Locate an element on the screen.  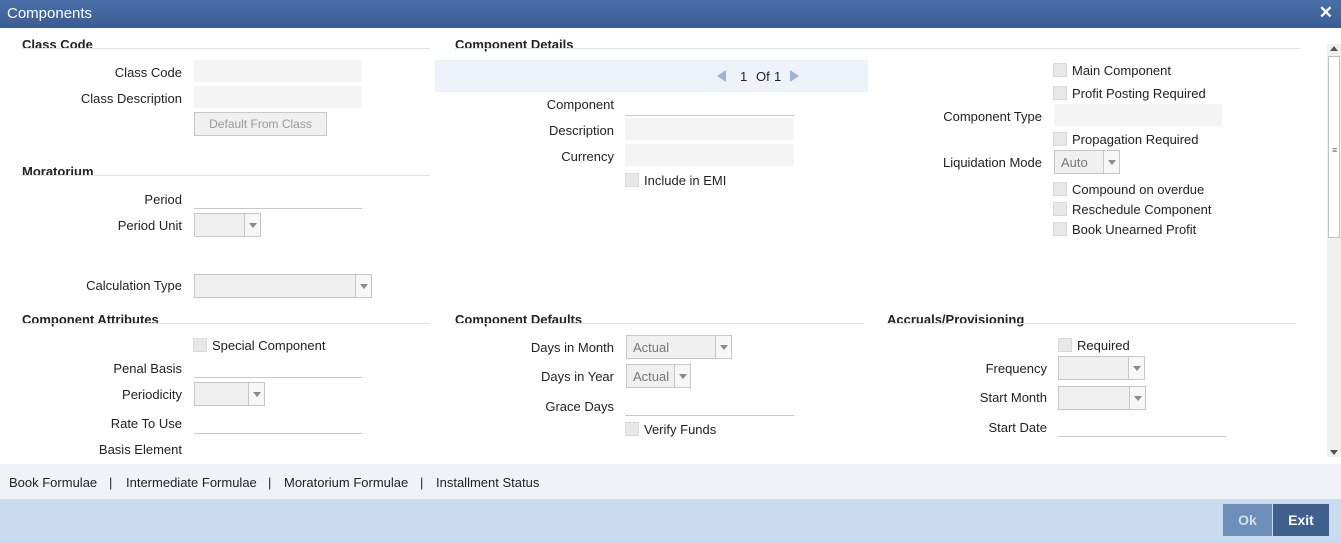
scrollbar-thumb: ≡ is located at coordinates (1334, 147).